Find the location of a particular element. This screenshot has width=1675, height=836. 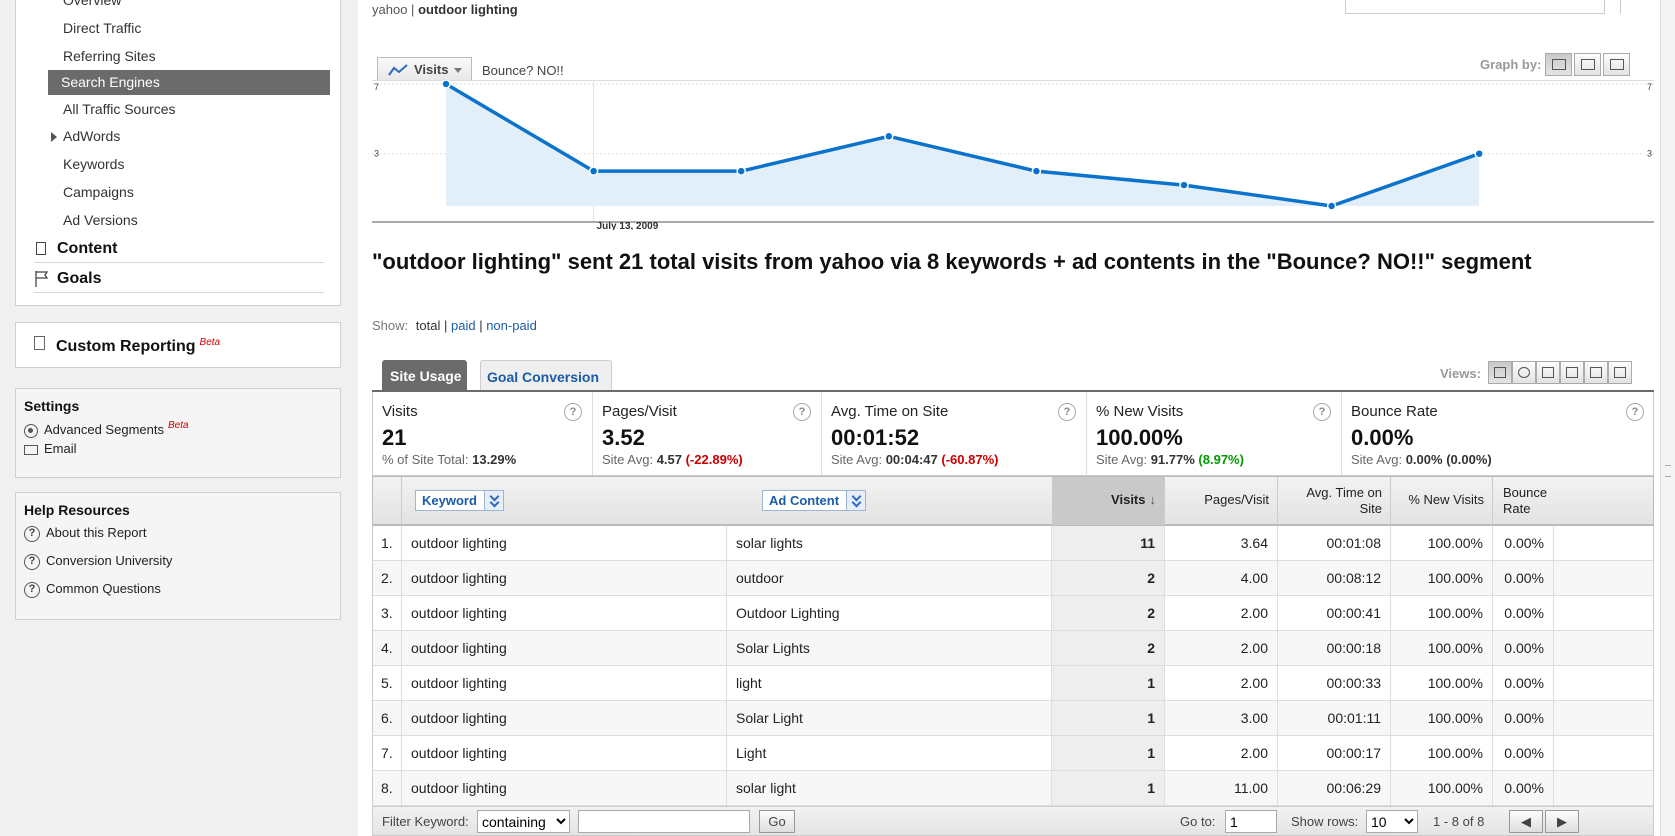

x-tick-date: July 13, 2009 is located at coordinates (628, 225).